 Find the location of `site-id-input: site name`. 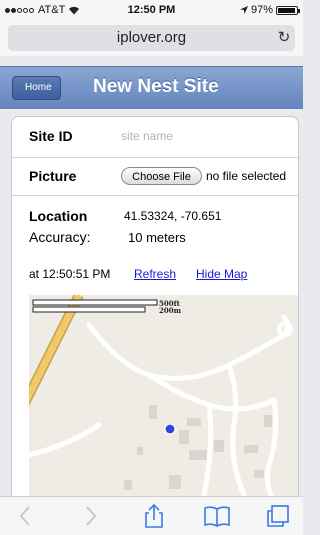

site-id-input: site name is located at coordinates (147, 136).